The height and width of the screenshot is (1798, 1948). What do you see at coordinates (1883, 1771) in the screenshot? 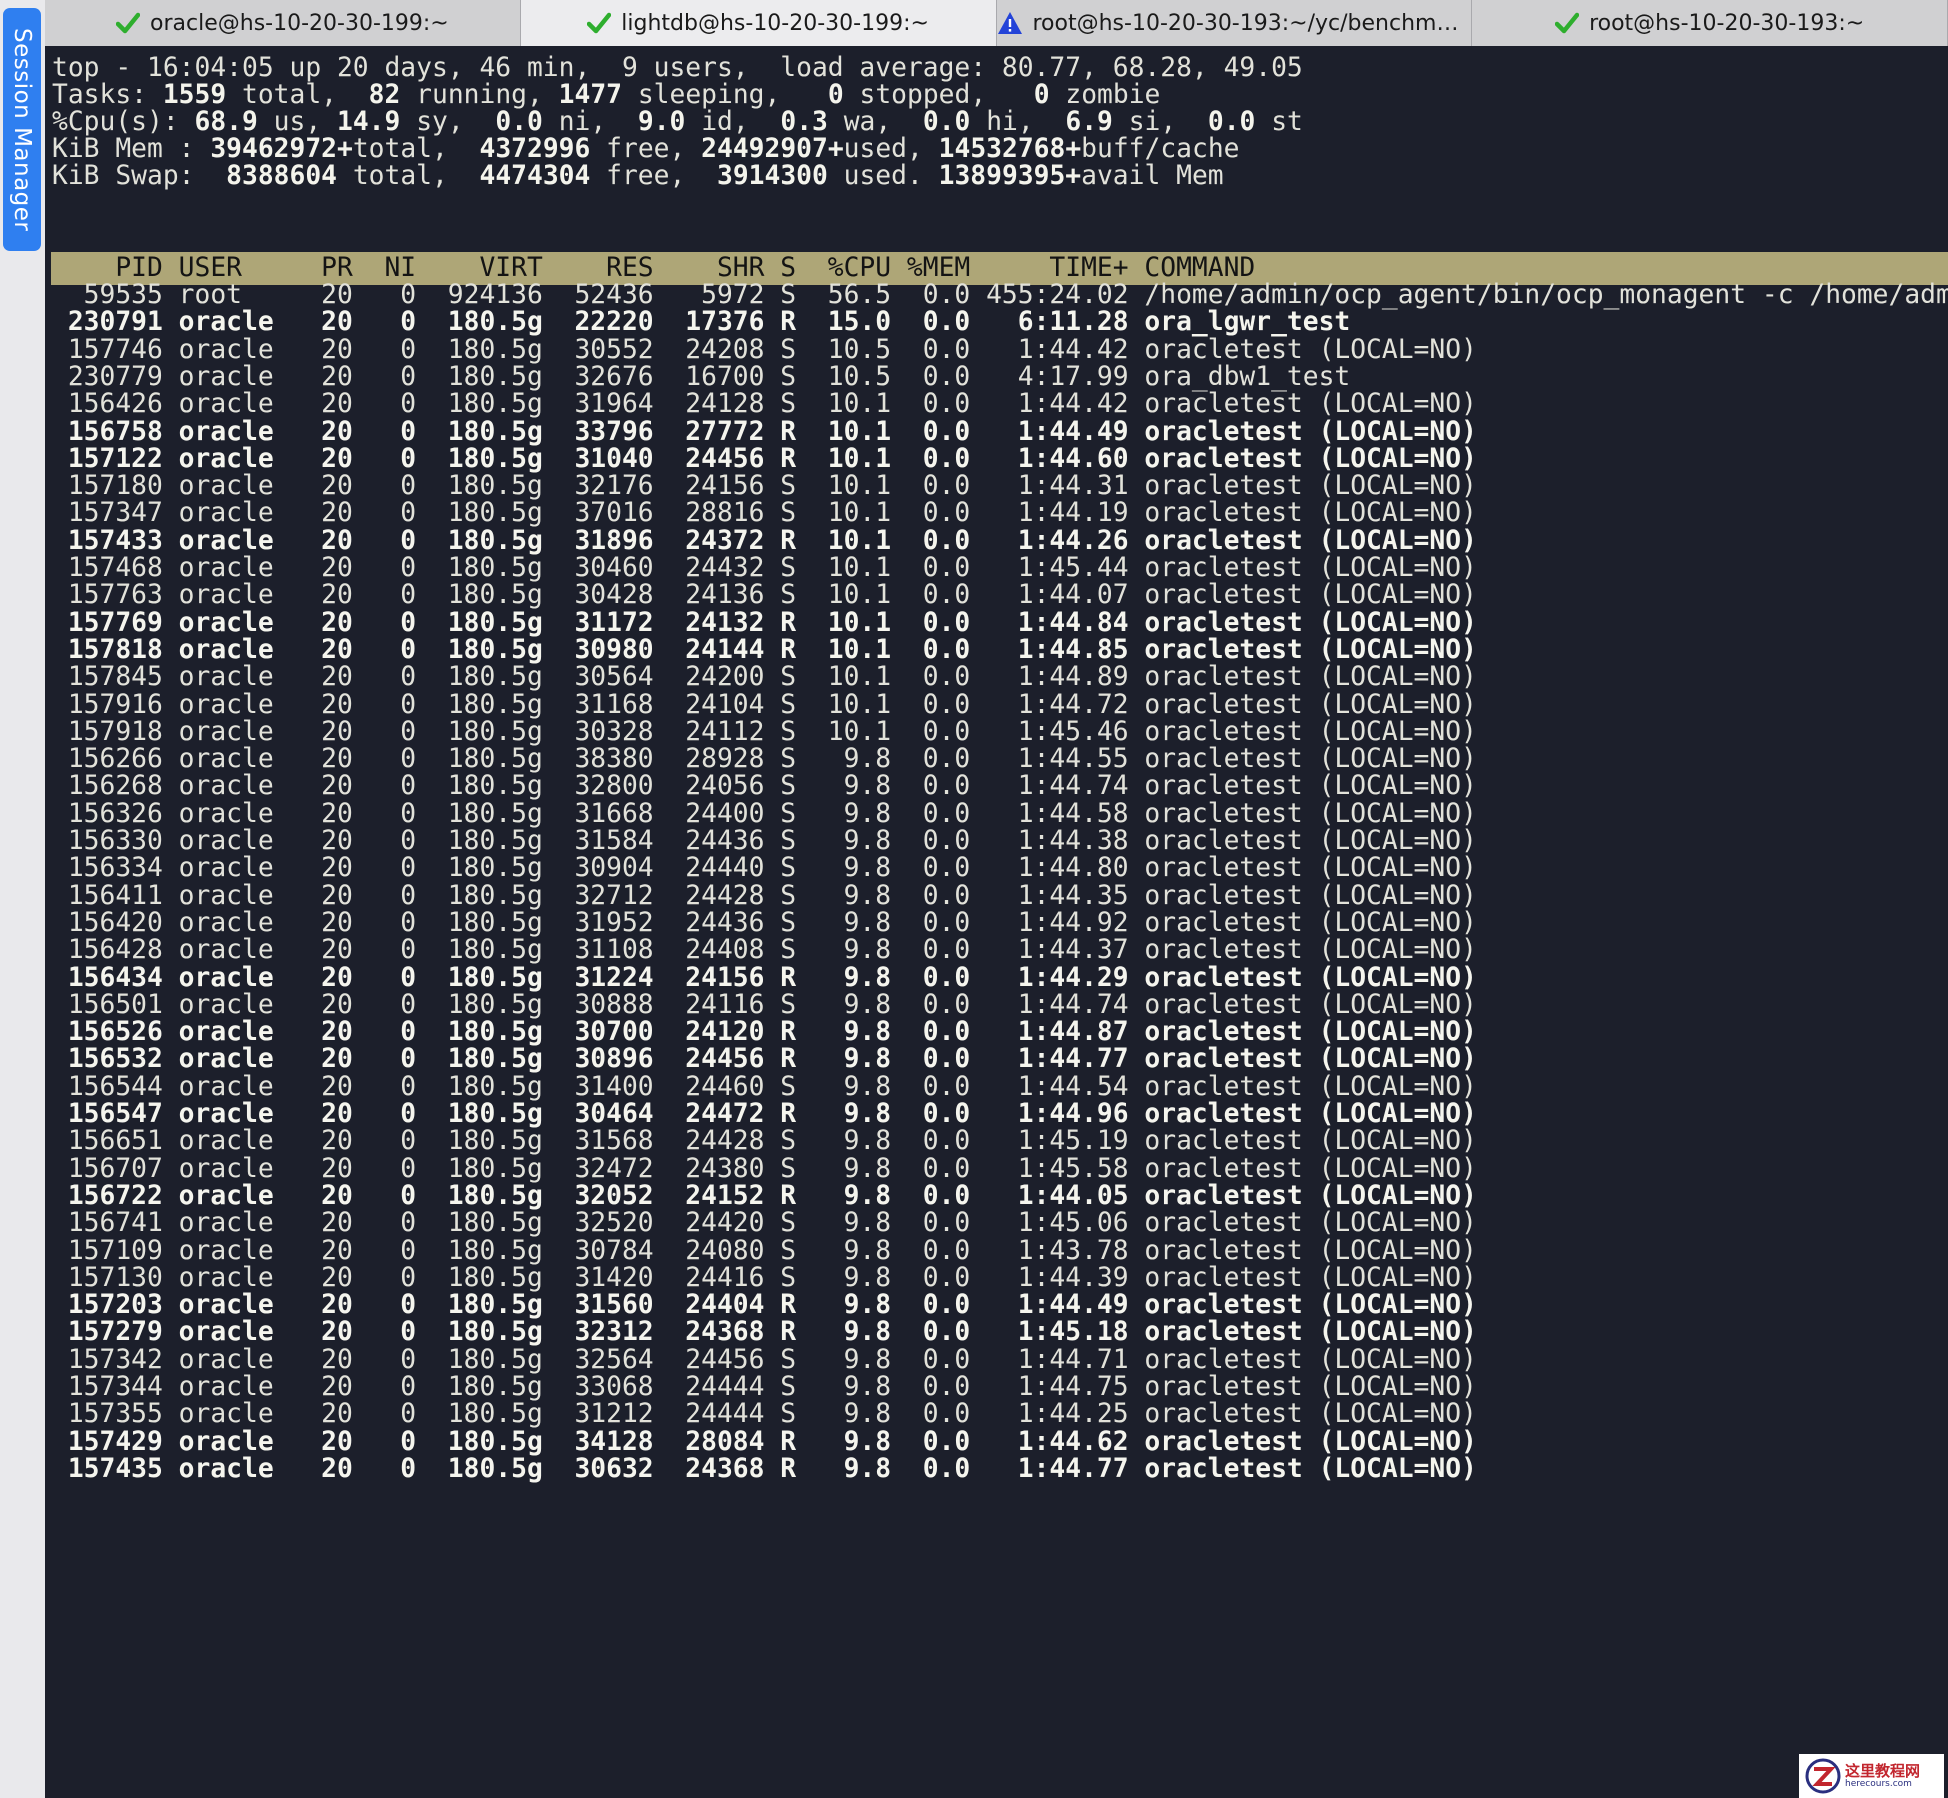
I see `watermark-text: 这里教程网` at bounding box center [1883, 1771].